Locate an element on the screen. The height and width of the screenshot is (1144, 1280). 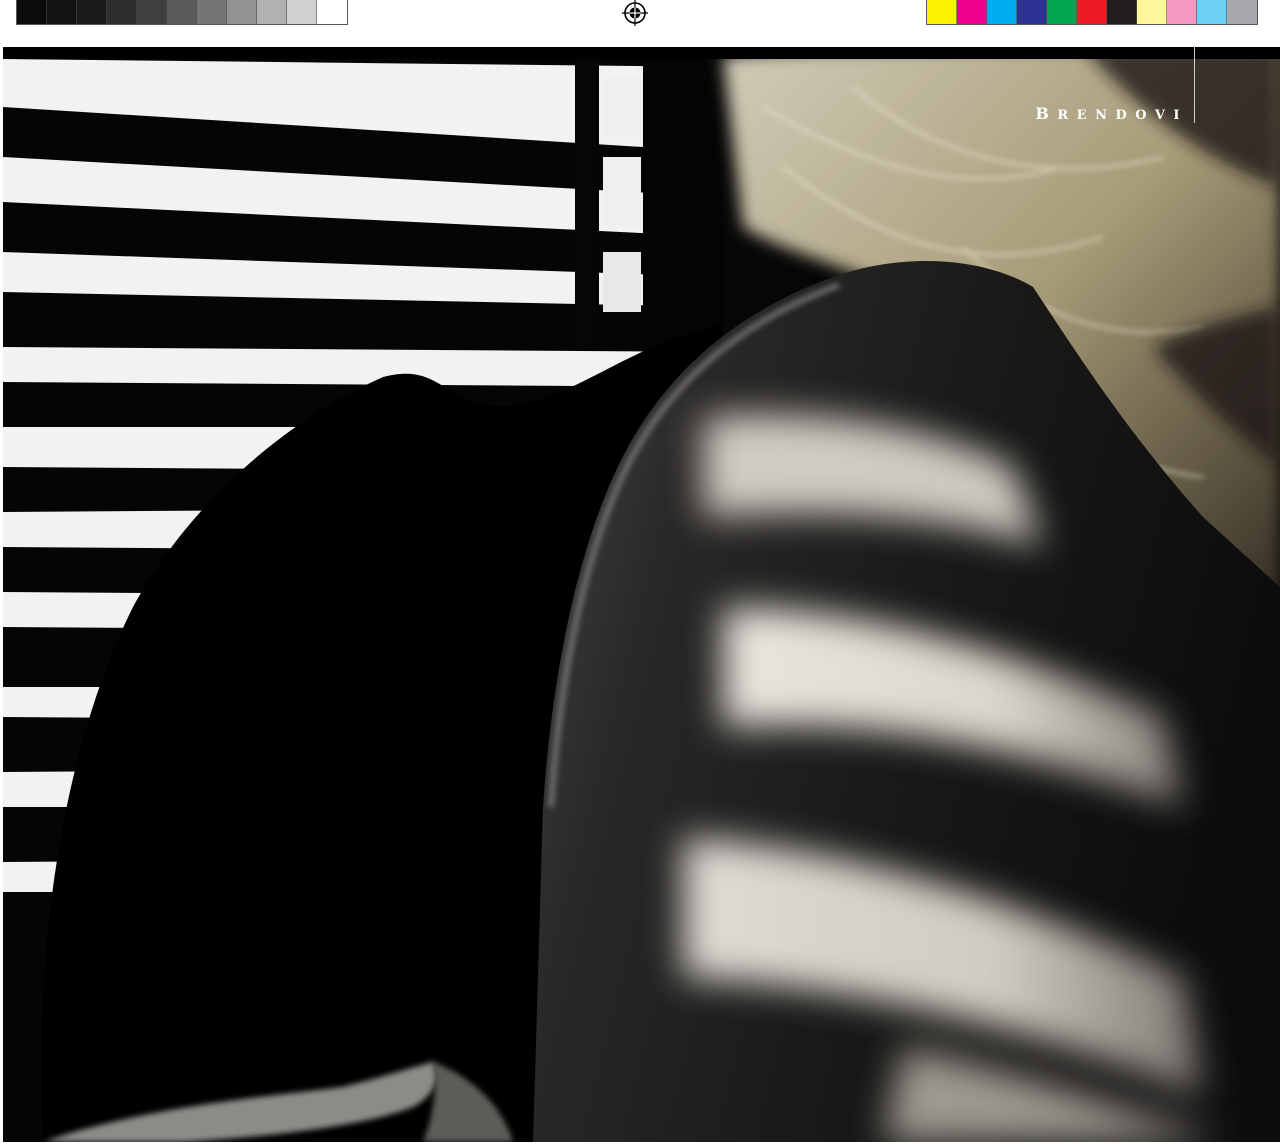
section-divider-rule is located at coordinates (1194, 85).